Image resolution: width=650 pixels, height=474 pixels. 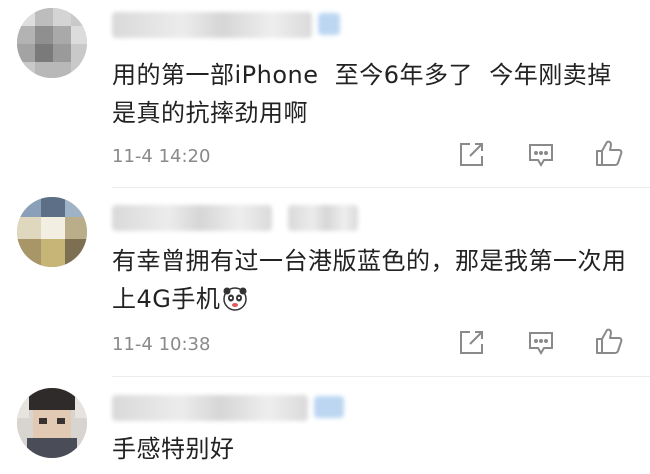 What do you see at coordinates (235, 298) in the screenshot?
I see `panda-emoji` at bounding box center [235, 298].